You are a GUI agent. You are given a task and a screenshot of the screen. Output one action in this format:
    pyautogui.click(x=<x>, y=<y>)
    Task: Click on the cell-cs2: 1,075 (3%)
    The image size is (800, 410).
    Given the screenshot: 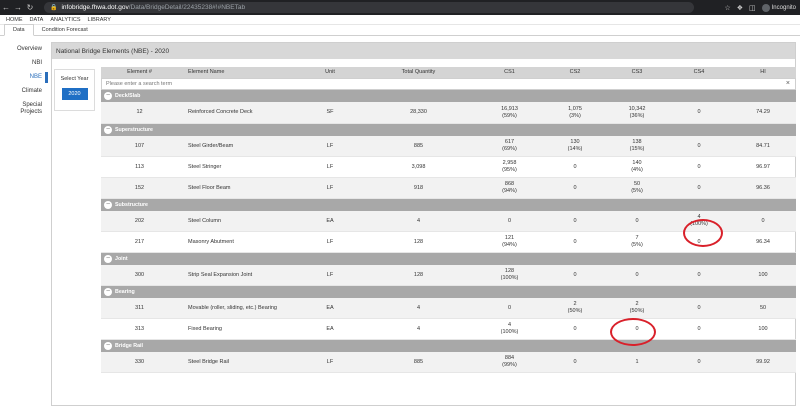 What is the action you would take?
    pyautogui.click(x=575, y=113)
    